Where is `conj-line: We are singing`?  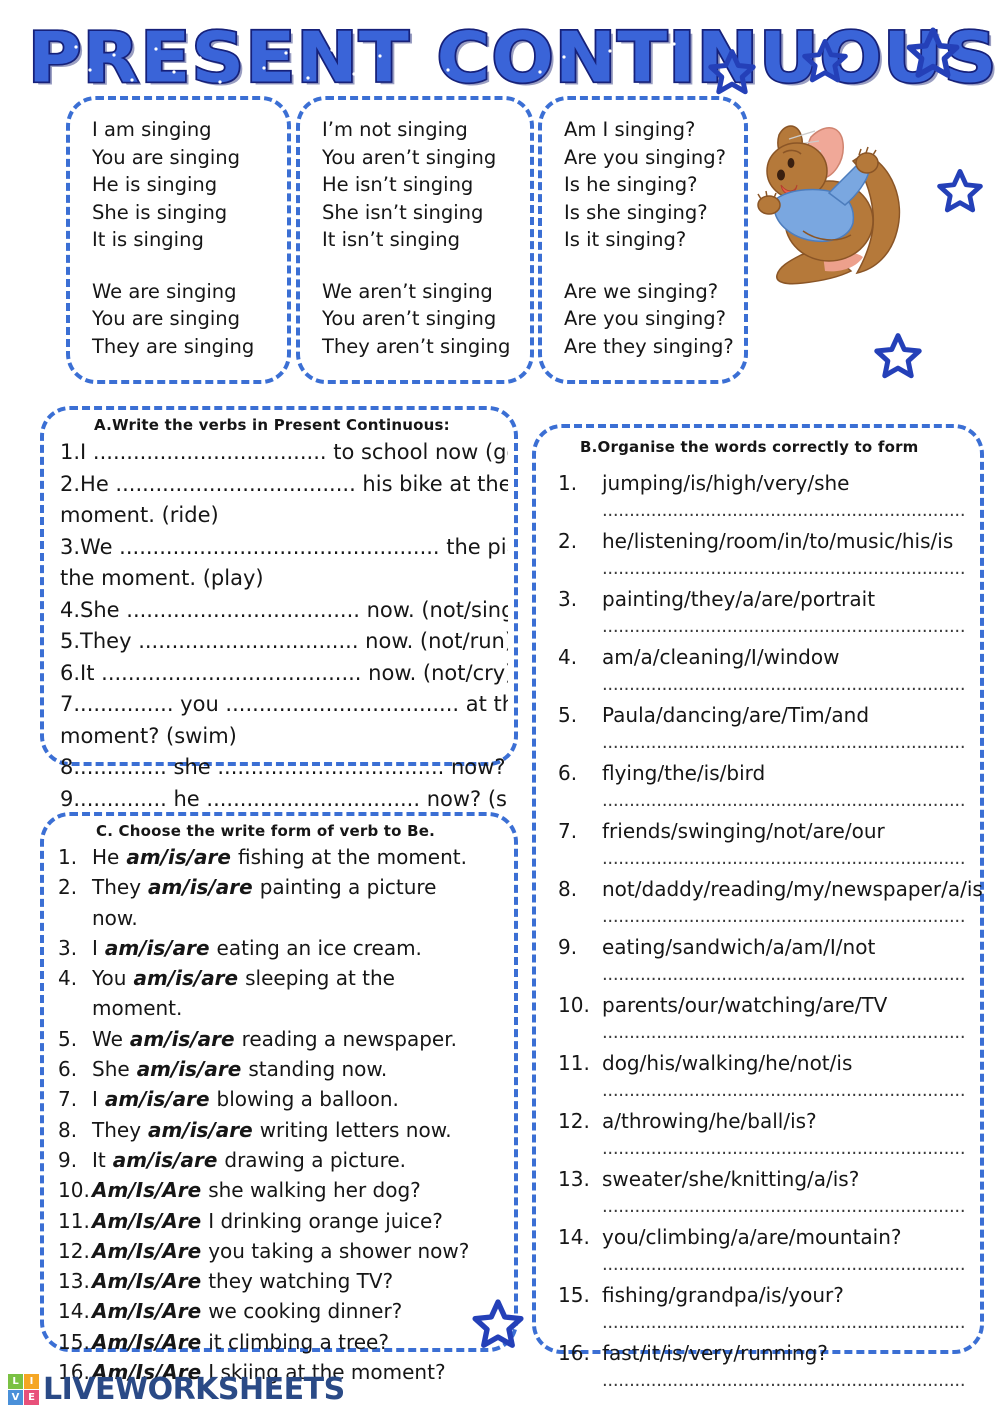
conj-line: We are singing is located at coordinates (164, 291).